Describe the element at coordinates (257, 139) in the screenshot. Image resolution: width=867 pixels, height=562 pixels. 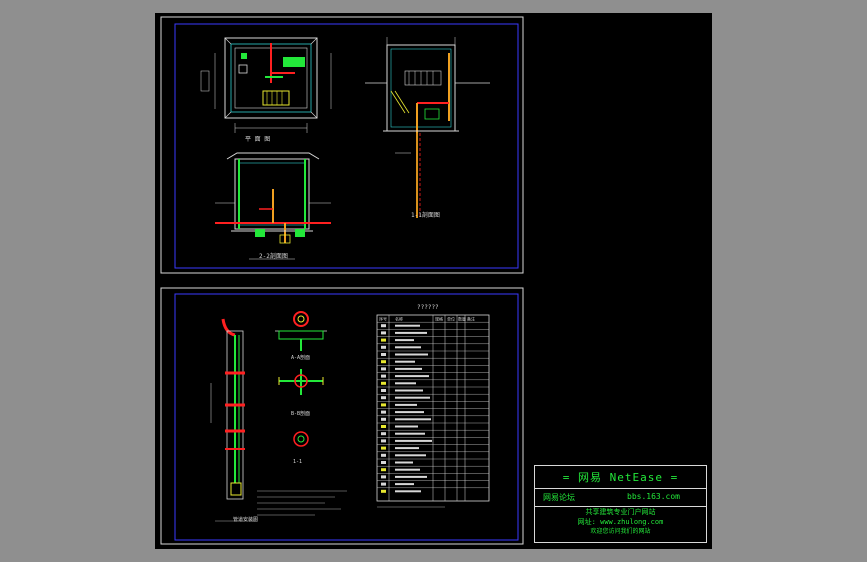
I see `plan-caption: 平 面 图` at that location.